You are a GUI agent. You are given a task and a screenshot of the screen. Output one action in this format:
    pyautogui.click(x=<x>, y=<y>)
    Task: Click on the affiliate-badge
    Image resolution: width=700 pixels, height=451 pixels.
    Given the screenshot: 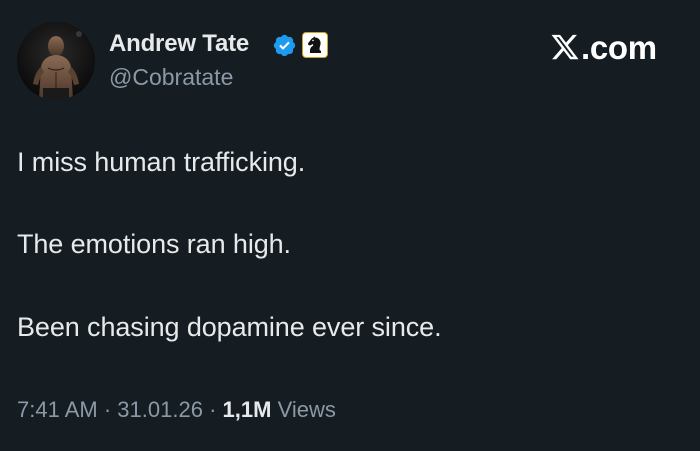 What is the action you would take?
    pyautogui.click(x=315, y=45)
    